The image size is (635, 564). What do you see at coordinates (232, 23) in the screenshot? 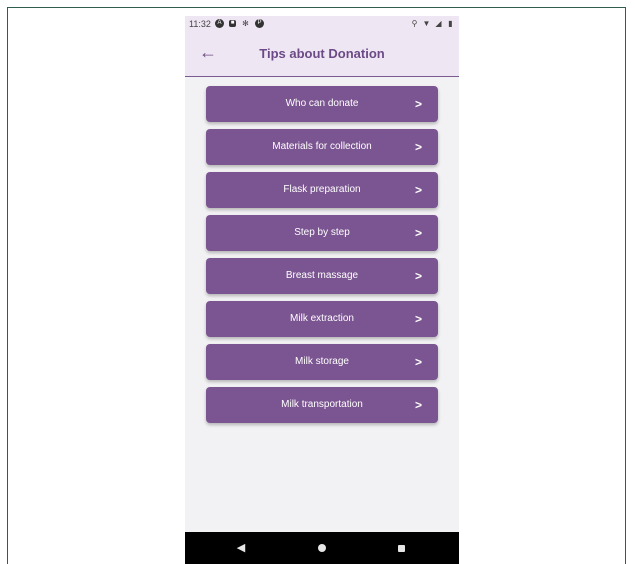
I see `square-notification-icon: ■` at bounding box center [232, 23].